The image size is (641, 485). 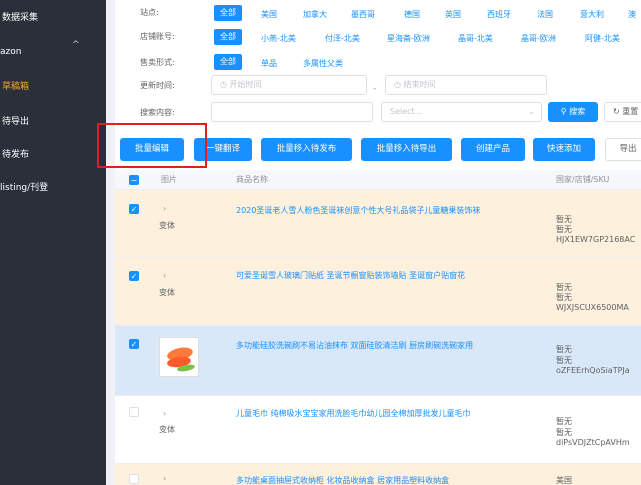 I want to click on store-option: 付泽-北美, so click(x=342, y=38).